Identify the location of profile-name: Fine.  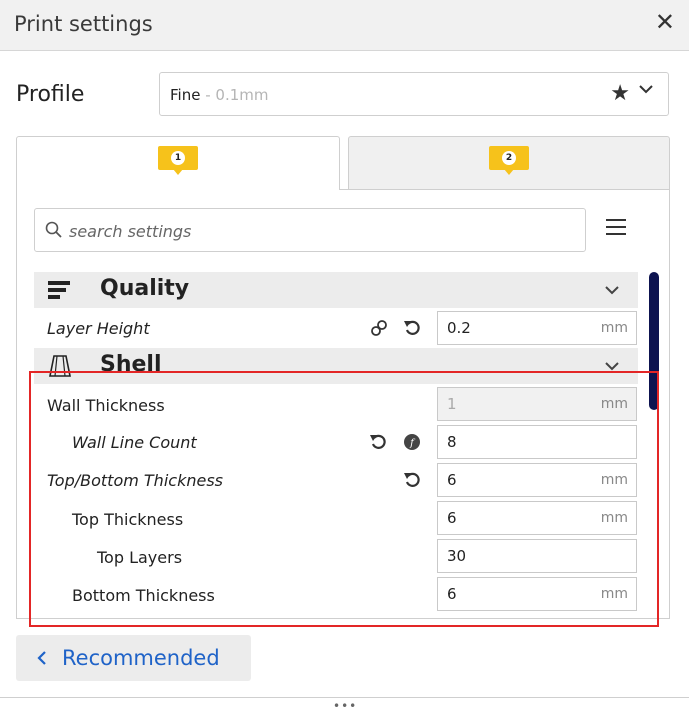
(185, 95).